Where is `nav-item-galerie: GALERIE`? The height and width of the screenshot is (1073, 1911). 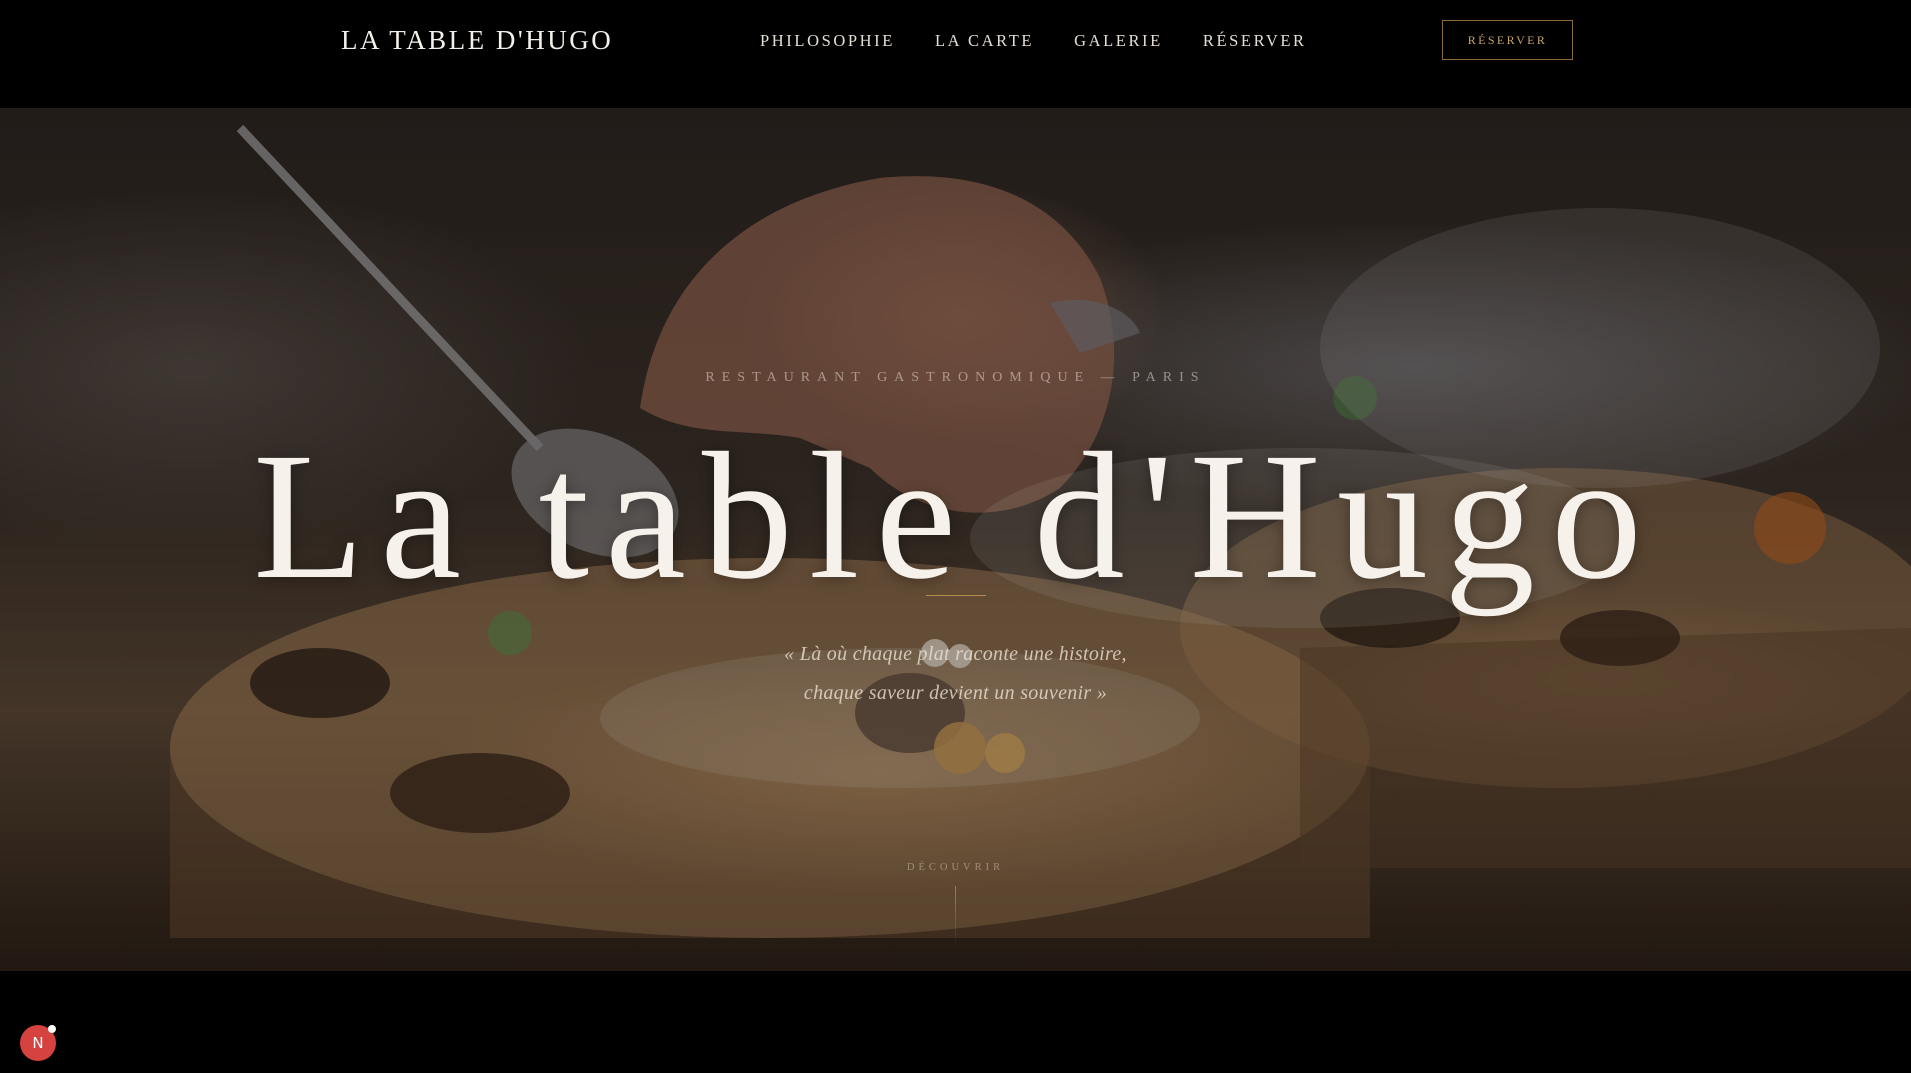 nav-item-galerie: GALERIE is located at coordinates (1118, 41).